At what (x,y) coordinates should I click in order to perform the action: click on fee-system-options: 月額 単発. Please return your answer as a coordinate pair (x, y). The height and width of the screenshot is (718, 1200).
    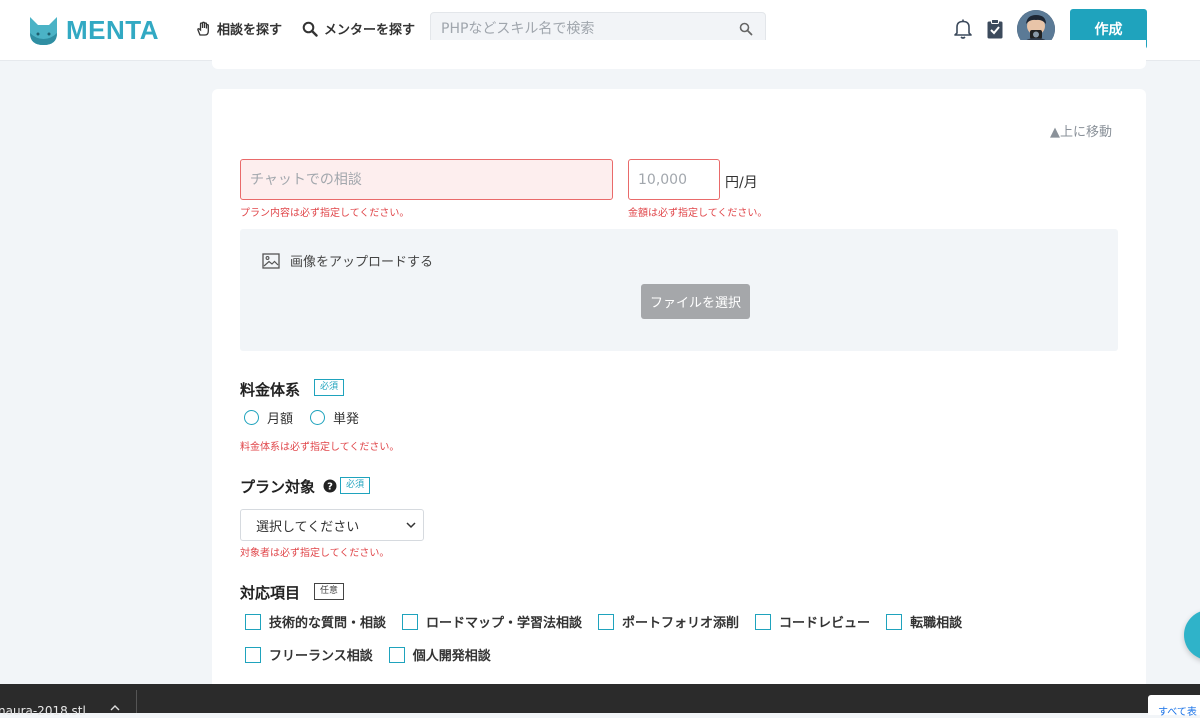
    Looking at the image, I should click on (301, 417).